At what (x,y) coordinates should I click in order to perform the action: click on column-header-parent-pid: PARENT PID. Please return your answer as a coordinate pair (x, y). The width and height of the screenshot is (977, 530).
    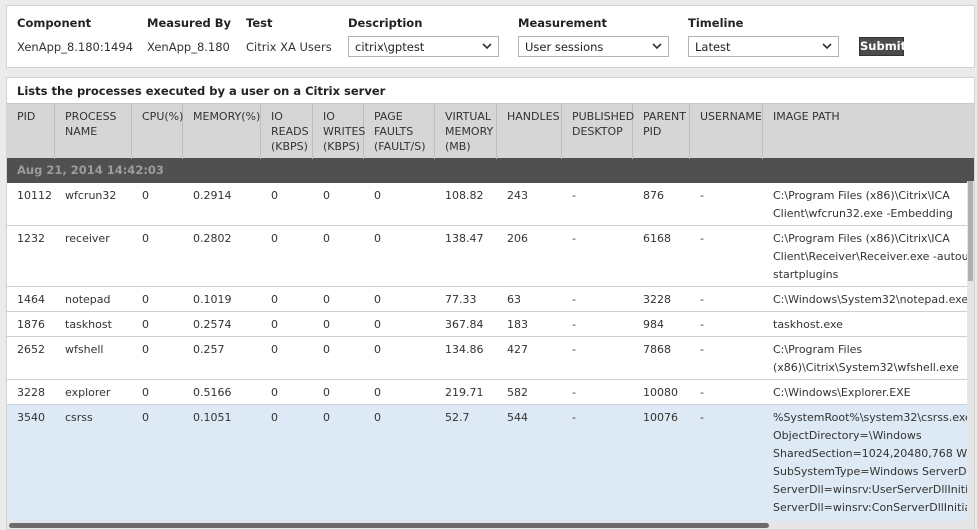
    Looking at the image, I should click on (661, 131).